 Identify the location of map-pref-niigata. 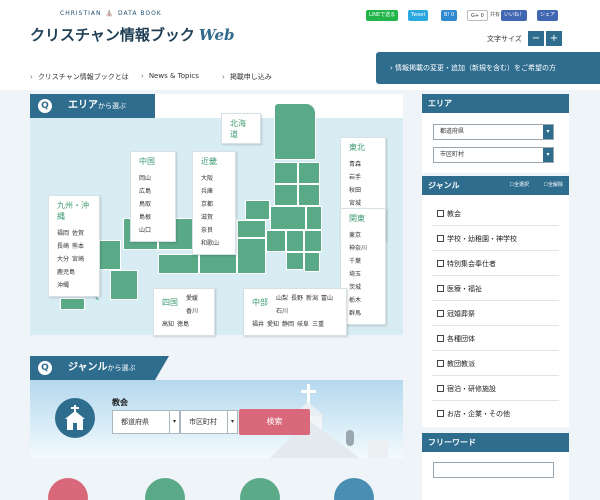
(288, 218).